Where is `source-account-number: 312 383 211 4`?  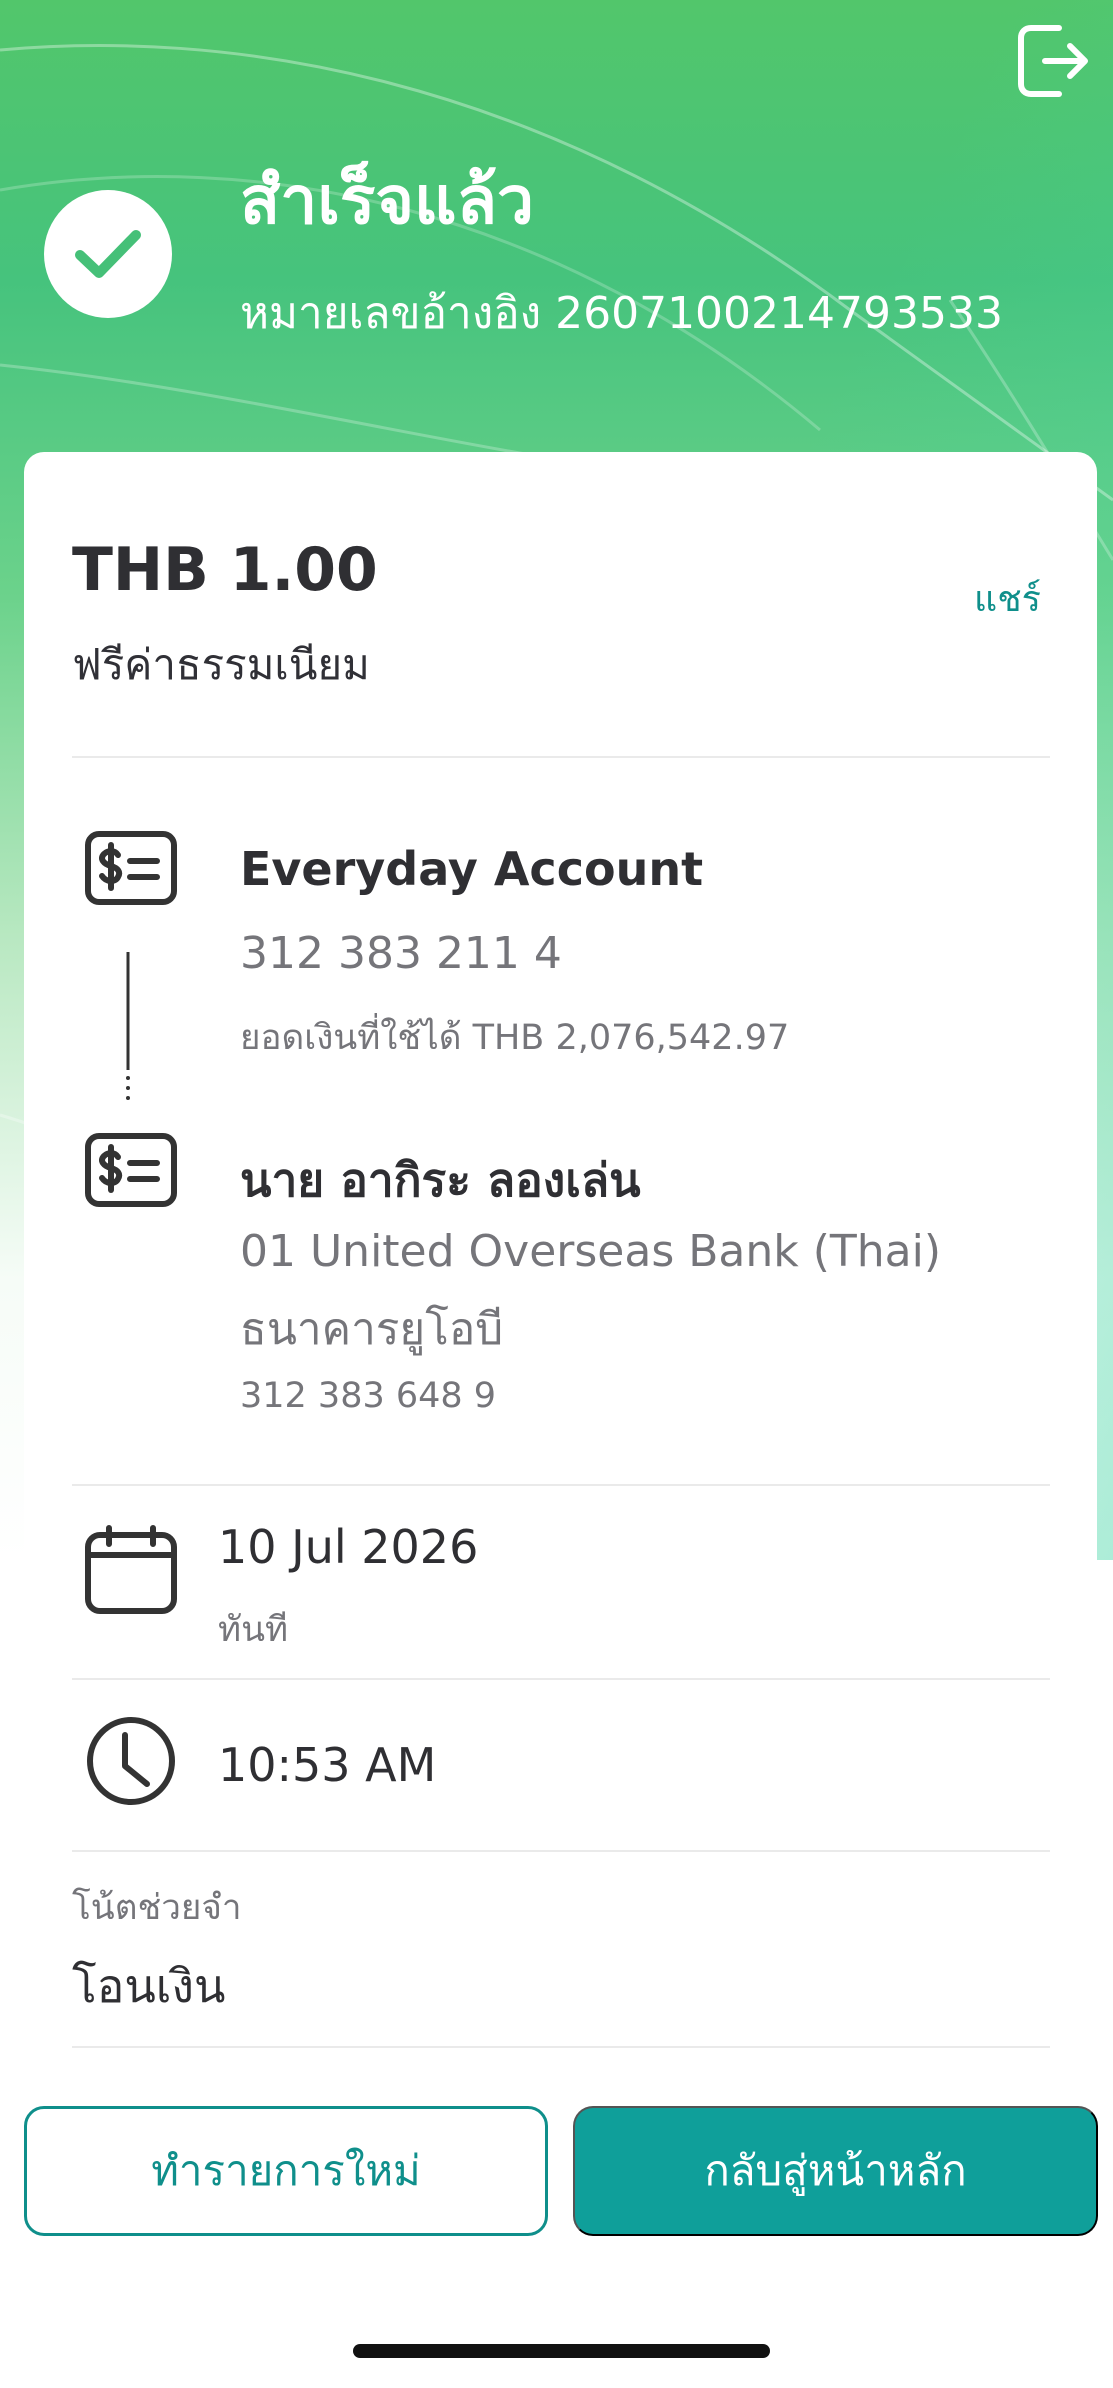
source-account-number: 312 383 211 4 is located at coordinates (401, 953).